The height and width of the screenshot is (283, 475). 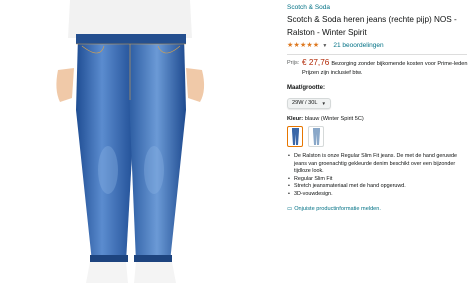 I want to click on vat-note: Prijzen zijn inclusief btw., so click(x=332, y=73).